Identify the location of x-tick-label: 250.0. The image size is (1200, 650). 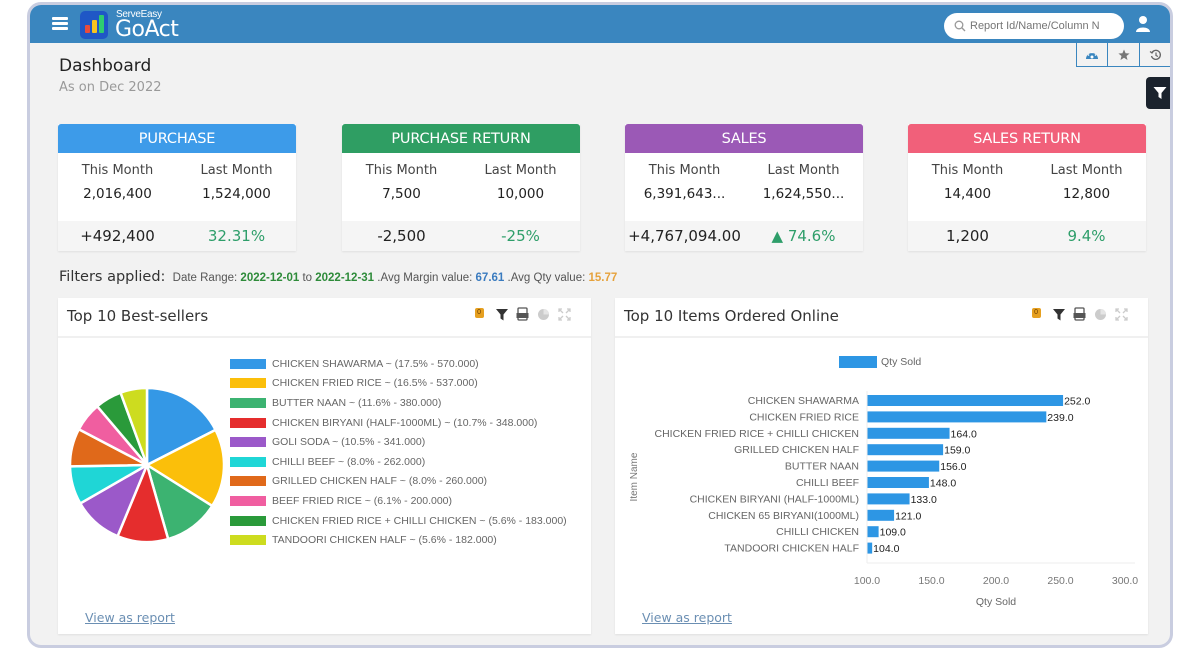
(1060, 581).